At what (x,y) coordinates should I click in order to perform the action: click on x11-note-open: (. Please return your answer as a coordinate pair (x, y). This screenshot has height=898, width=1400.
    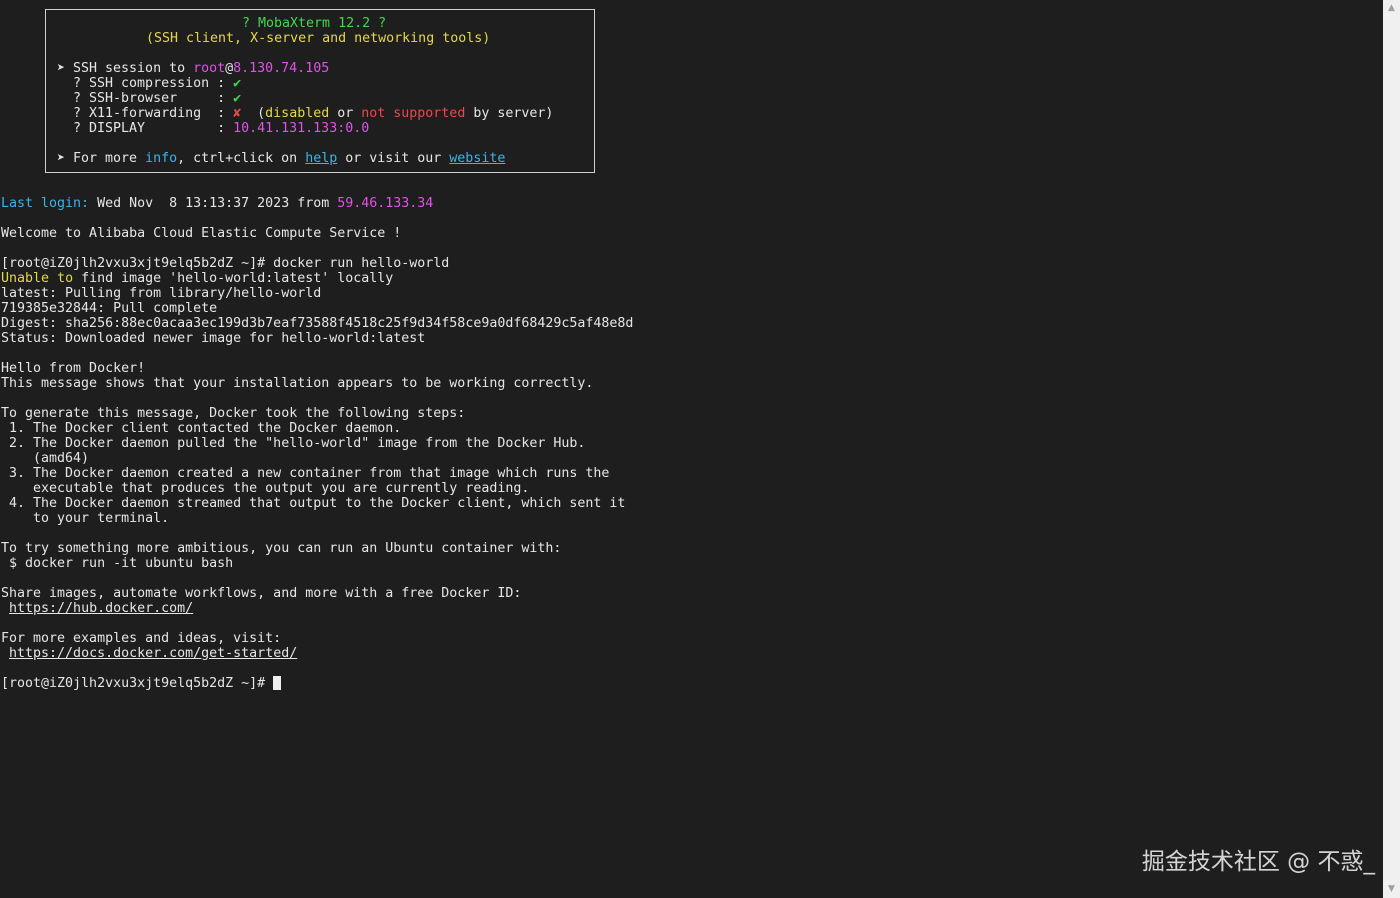
    Looking at the image, I should click on (253, 113).